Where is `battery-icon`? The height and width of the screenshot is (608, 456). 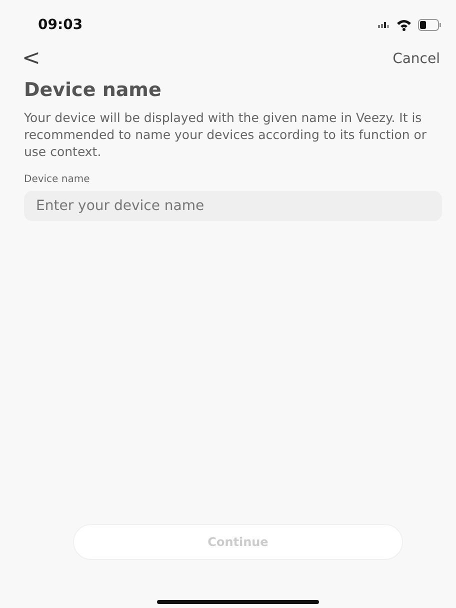 battery-icon is located at coordinates (430, 25).